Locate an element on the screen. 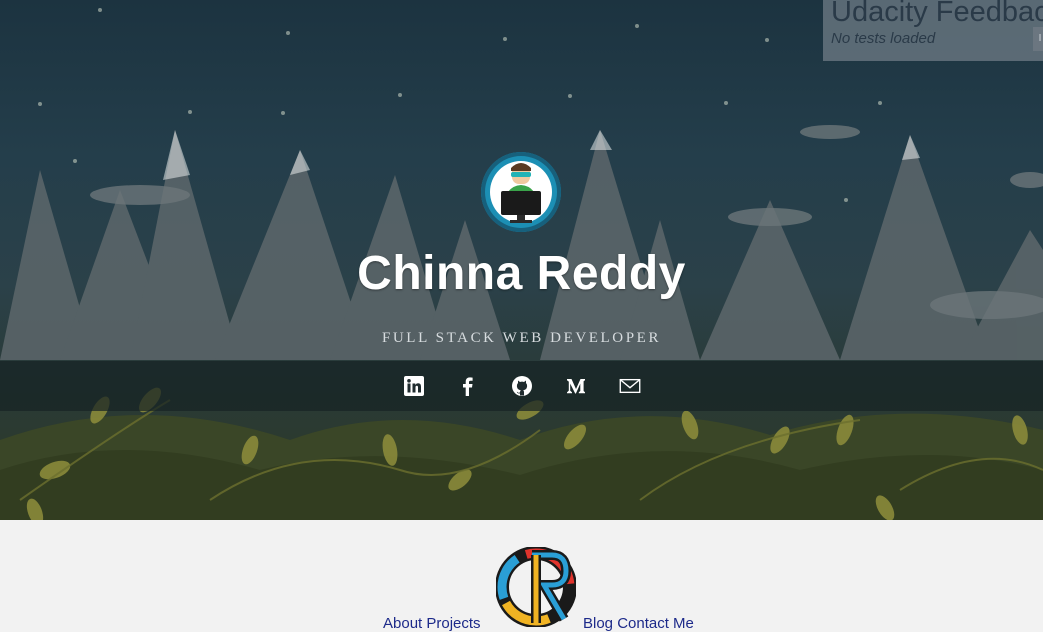 The height and width of the screenshot is (632, 1043). linkedin-icon is located at coordinates (414, 386).